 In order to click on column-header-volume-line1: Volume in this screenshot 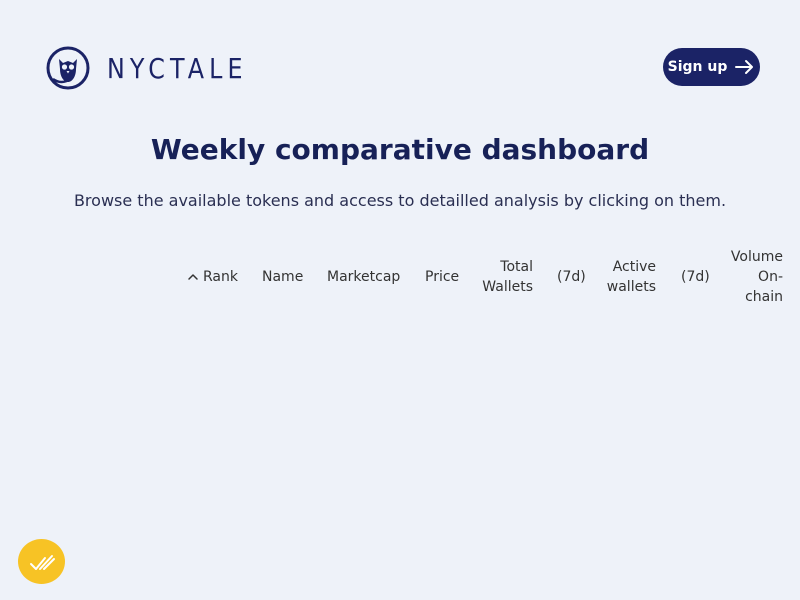, I will do `click(756, 257)`.